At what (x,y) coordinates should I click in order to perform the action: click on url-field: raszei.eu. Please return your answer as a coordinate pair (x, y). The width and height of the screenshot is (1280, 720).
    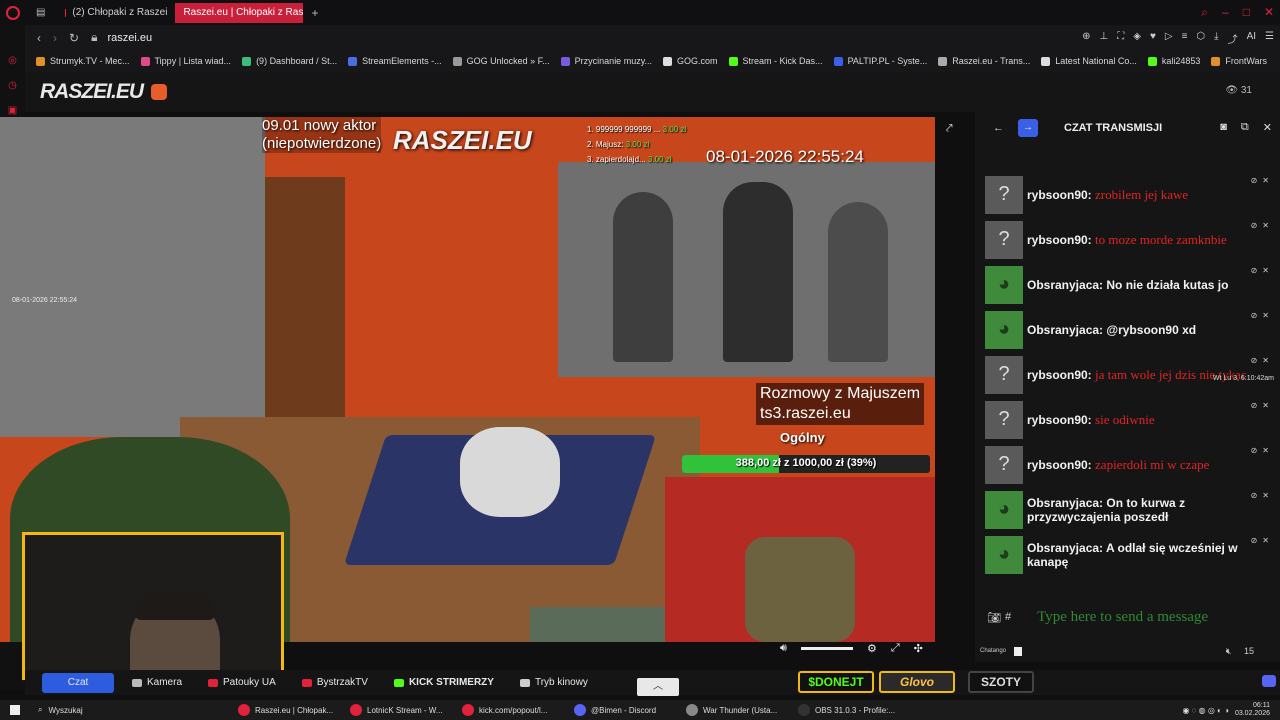
    Looking at the image, I should click on (129, 38).